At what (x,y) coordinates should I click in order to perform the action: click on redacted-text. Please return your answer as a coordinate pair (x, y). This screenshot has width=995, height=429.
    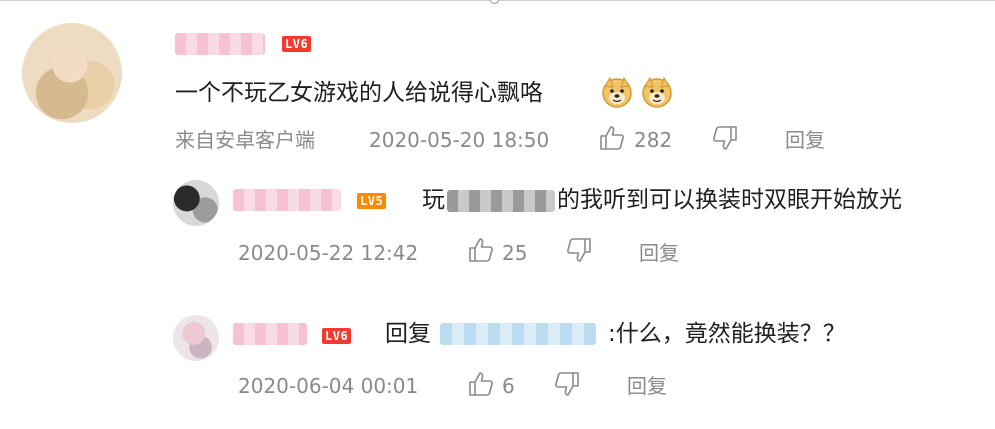
    Looking at the image, I should click on (501, 201).